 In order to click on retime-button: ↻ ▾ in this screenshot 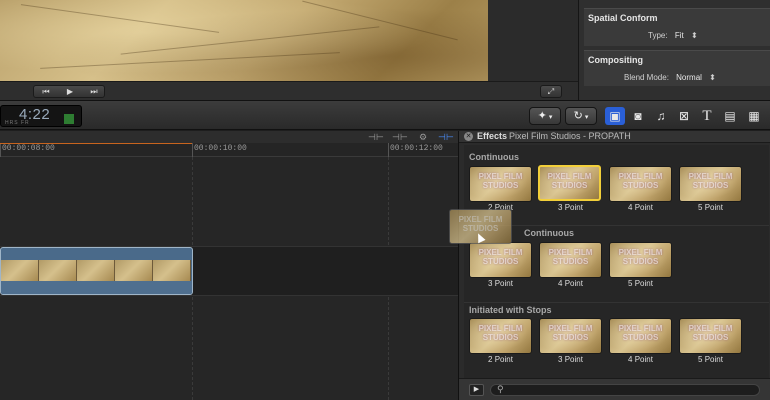, I will do `click(581, 116)`.